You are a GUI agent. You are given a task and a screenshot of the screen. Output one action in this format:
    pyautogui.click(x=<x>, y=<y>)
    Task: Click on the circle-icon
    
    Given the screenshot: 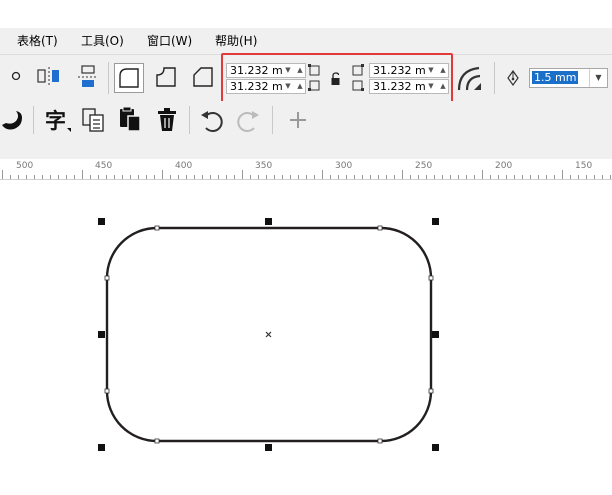 What is the action you would take?
    pyautogui.click(x=16, y=76)
    